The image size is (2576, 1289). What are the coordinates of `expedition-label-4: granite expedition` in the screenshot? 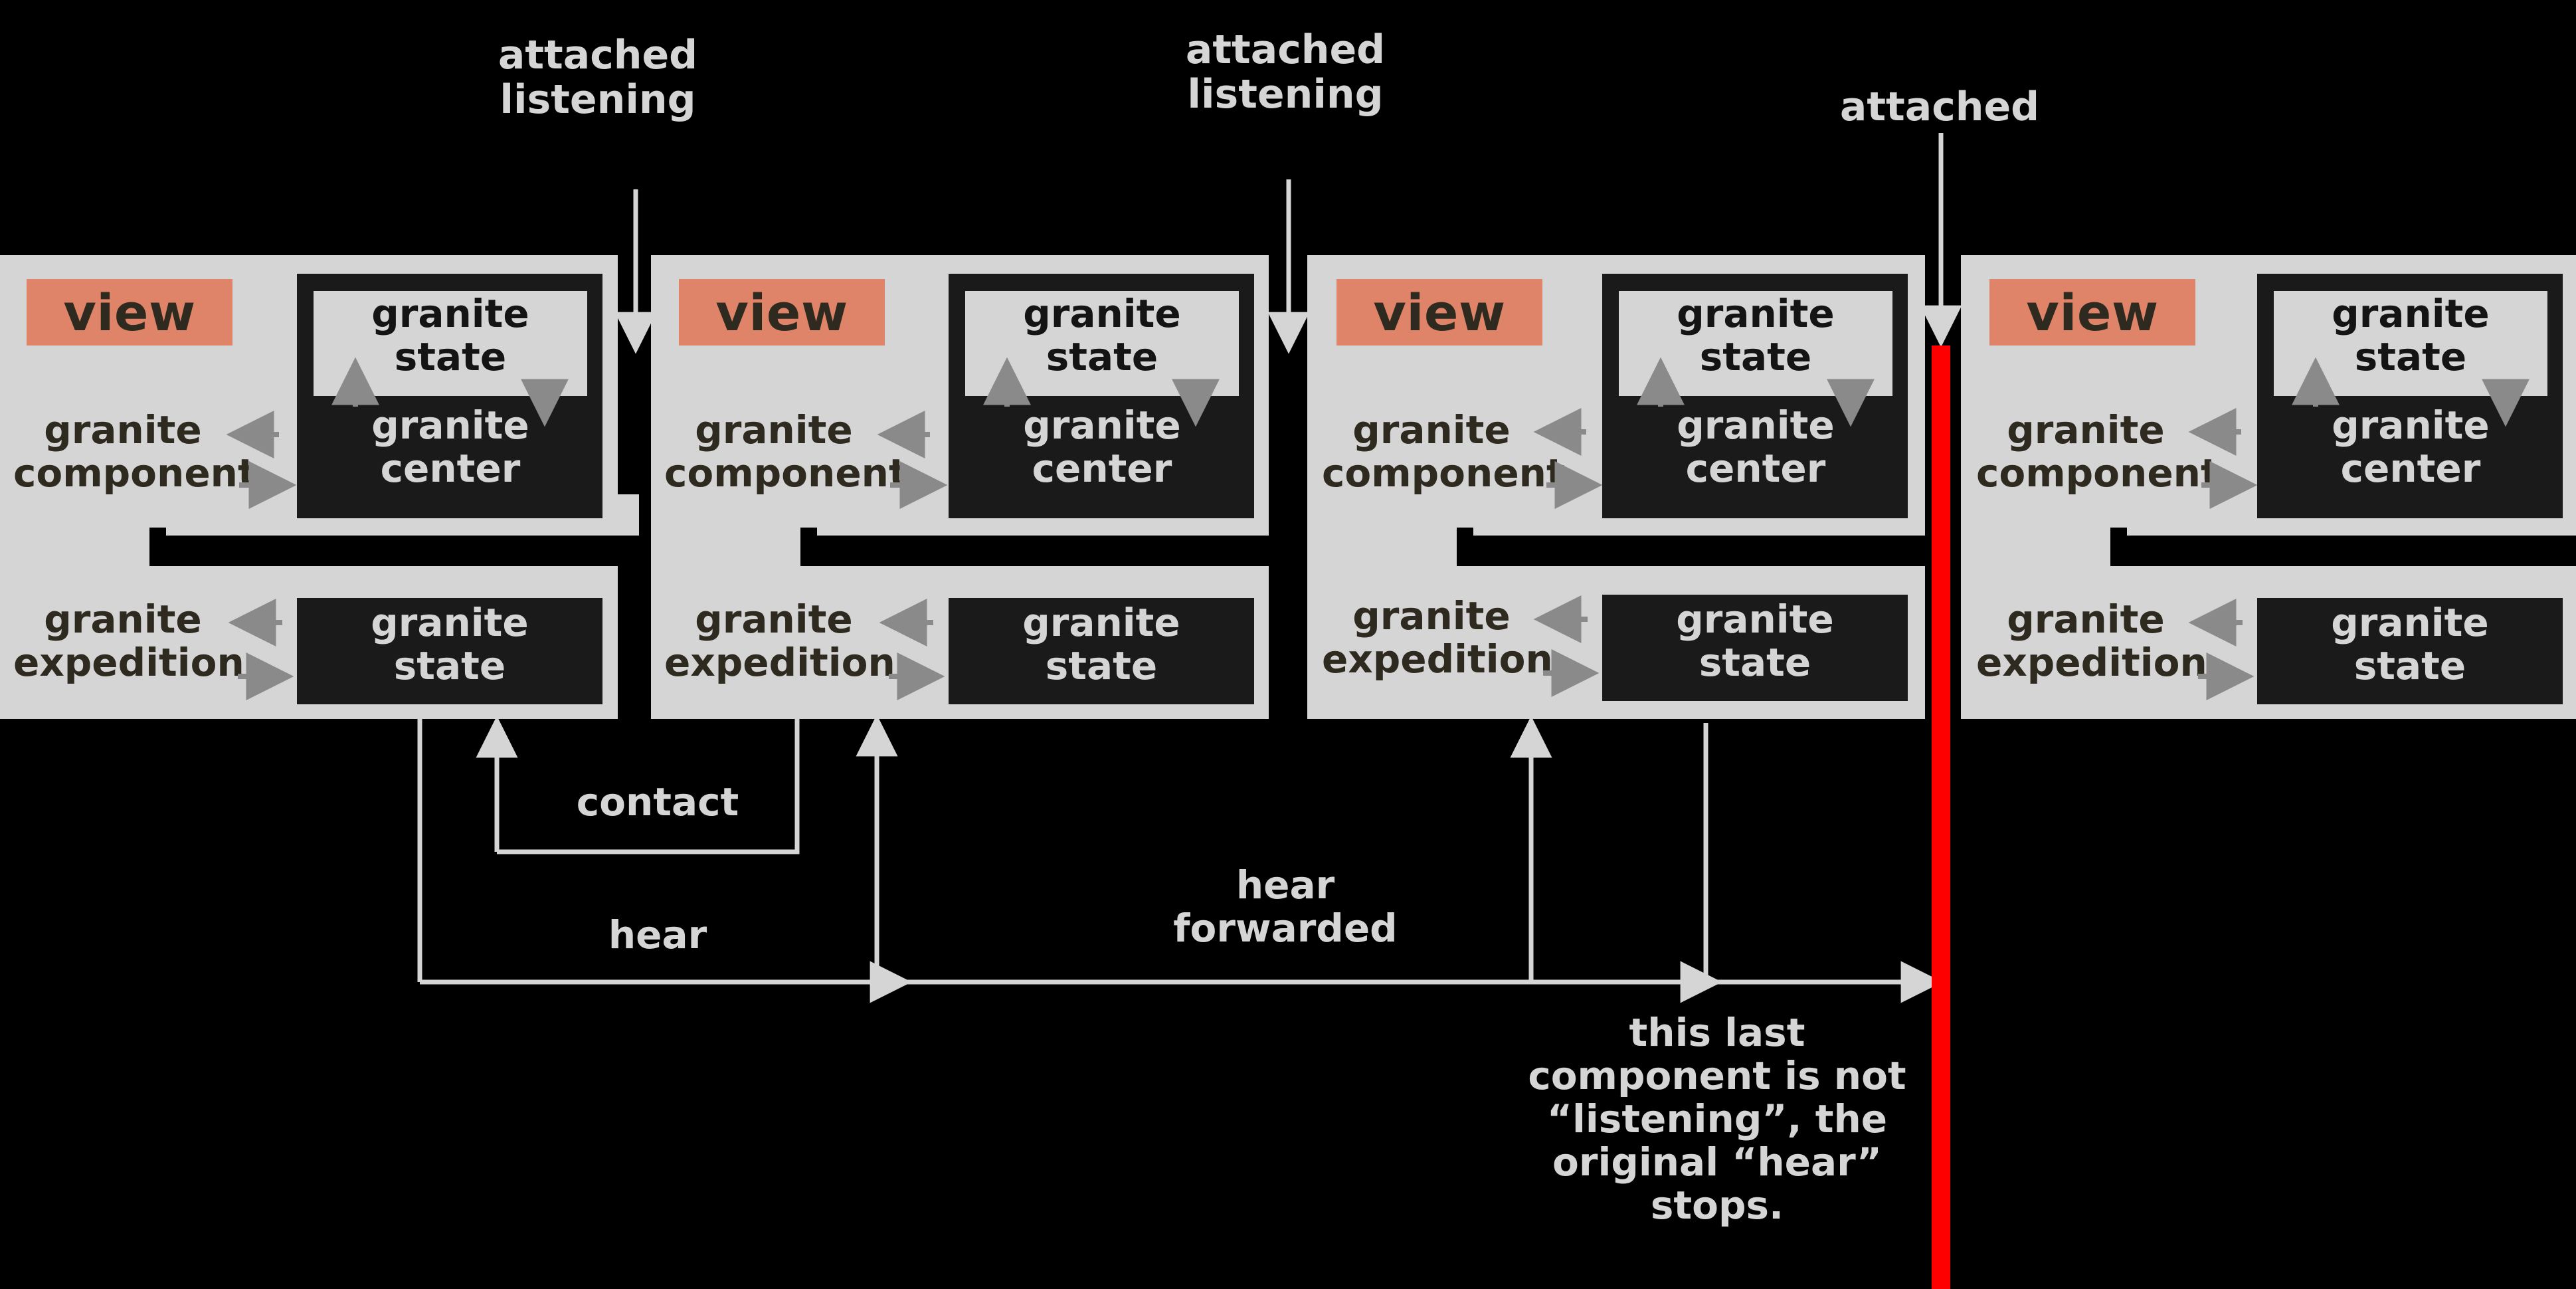 It's located at (2091, 641).